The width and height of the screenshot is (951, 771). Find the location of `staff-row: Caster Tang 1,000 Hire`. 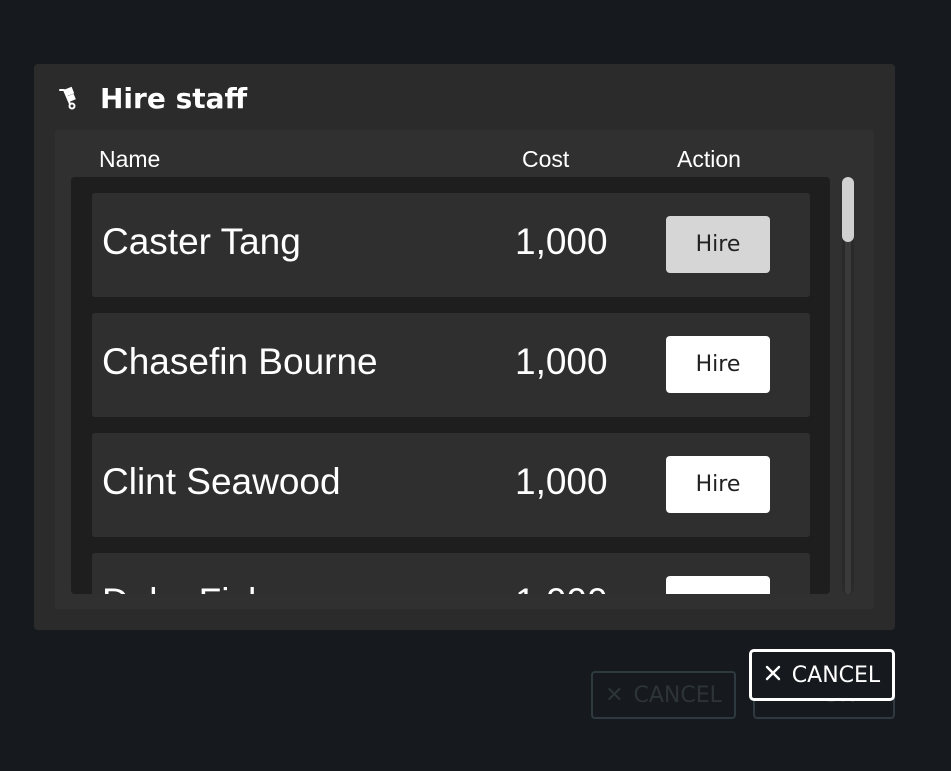

staff-row: Caster Tang 1,000 Hire is located at coordinates (451, 245).